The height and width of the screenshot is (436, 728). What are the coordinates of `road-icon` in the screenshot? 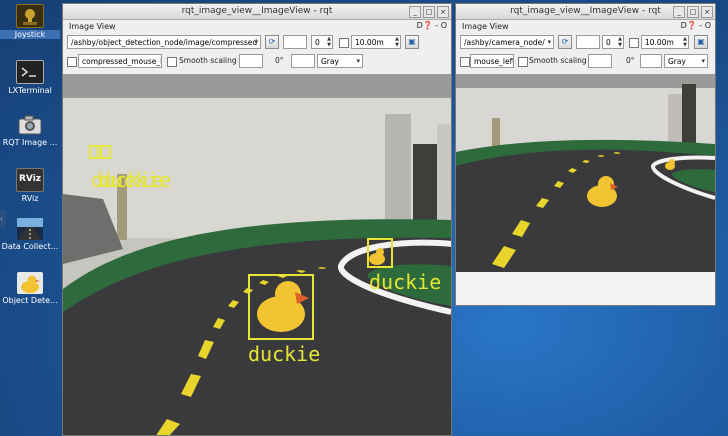 It's located at (30, 229).